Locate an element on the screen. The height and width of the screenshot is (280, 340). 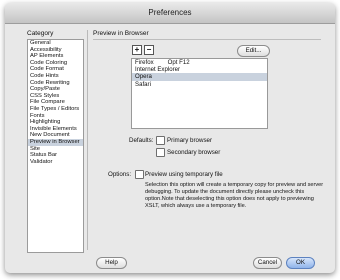
panel-title: Preview in Browser is located at coordinates (121, 33).